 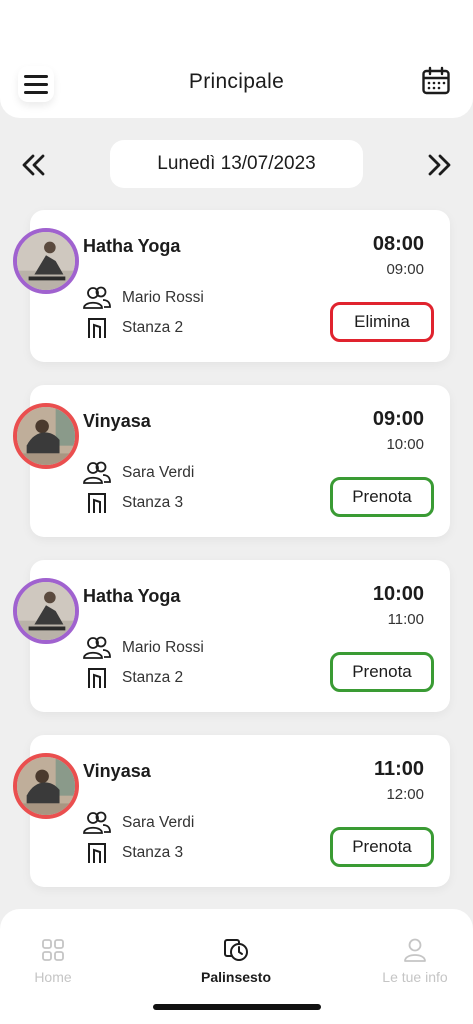 I want to click on double-chevron-left-icon, so click(x=34, y=165).